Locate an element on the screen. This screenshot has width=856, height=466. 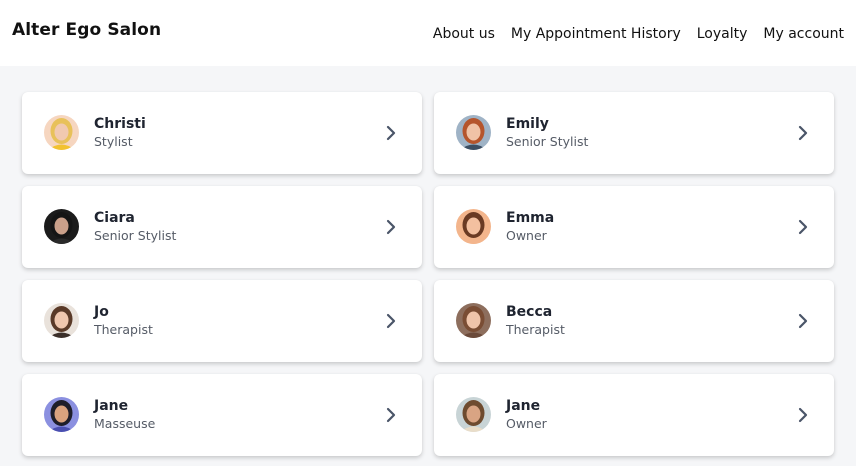
staff-card: Christi Stylist is located at coordinates (222, 133).